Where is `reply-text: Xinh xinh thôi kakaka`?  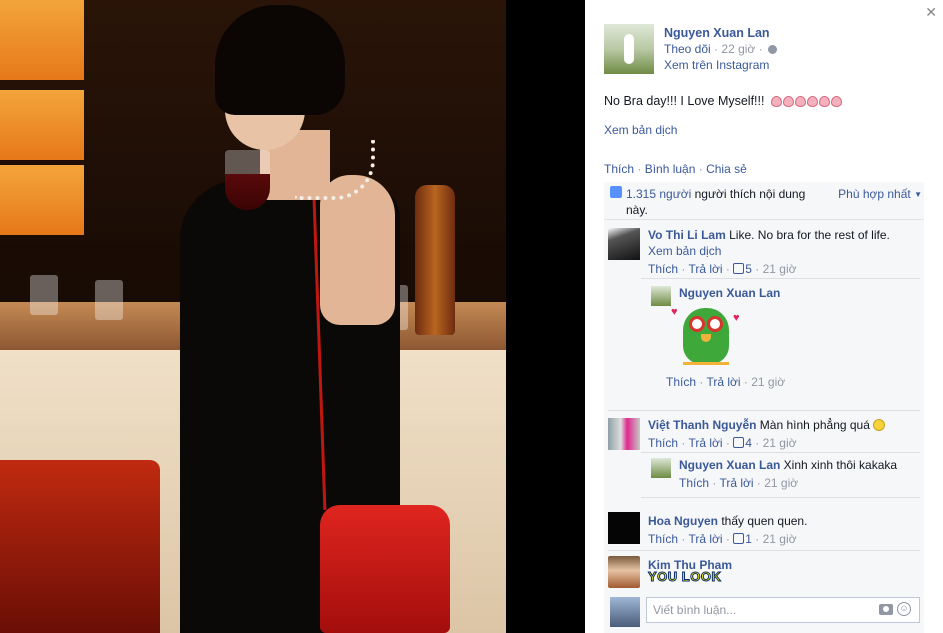 reply-text: Xinh xinh thôi kakaka is located at coordinates (839, 465).